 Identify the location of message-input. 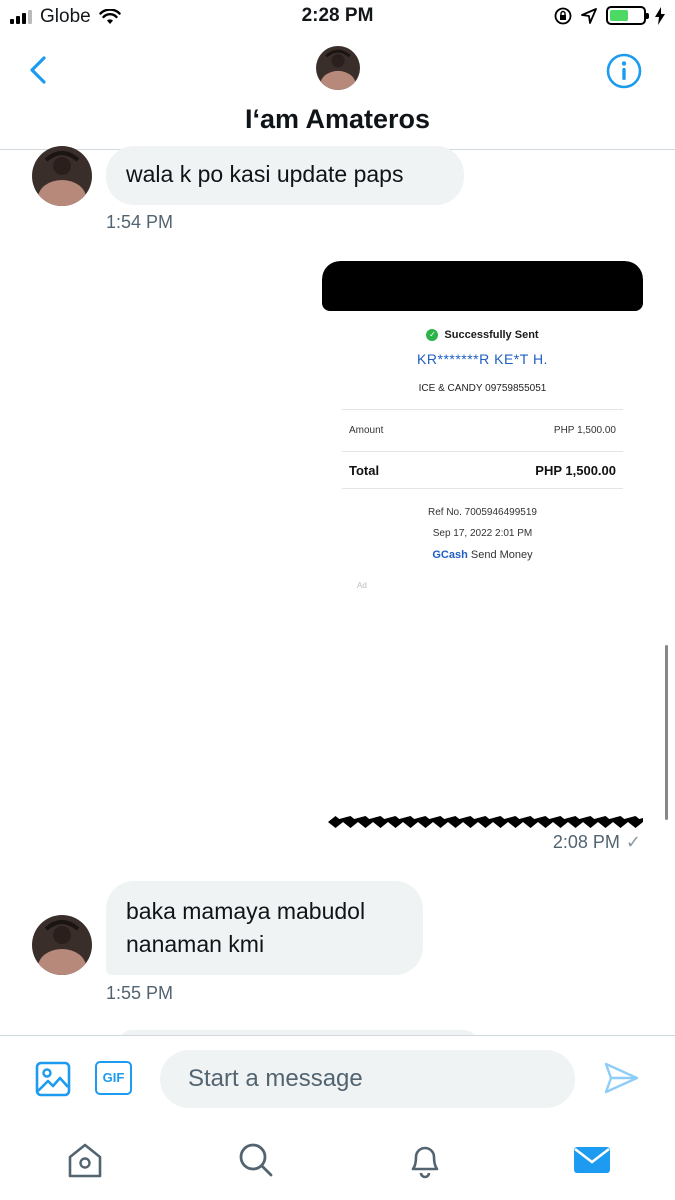
(367, 1079).